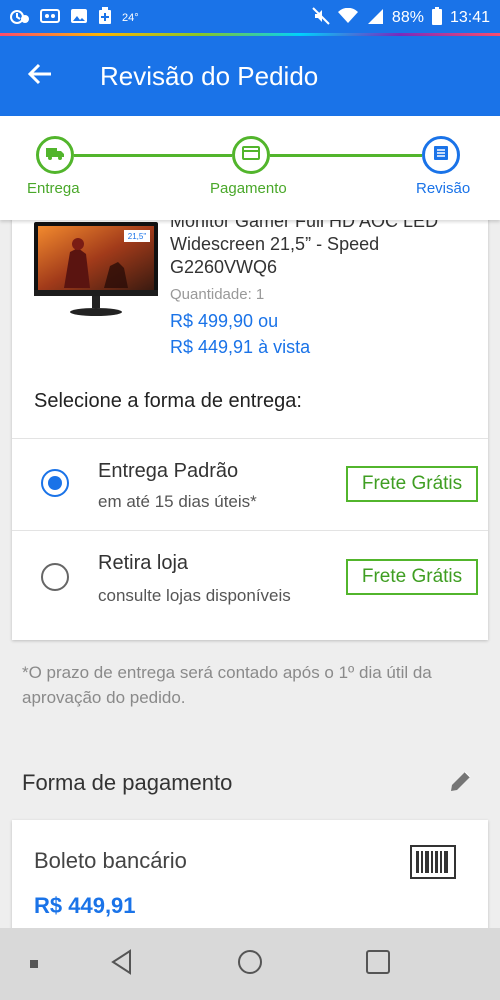 Image resolution: width=500 pixels, height=1000 pixels. I want to click on step-label-delivery: Entrega, so click(53, 188).